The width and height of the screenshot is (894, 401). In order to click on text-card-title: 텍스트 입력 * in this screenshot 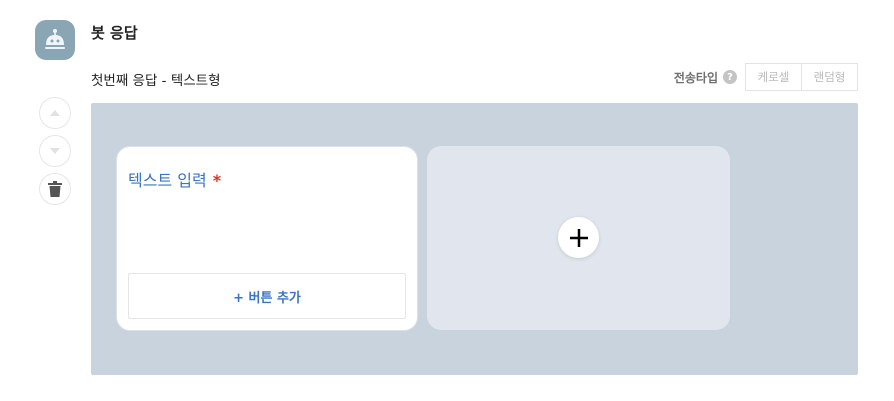, I will do `click(174, 179)`.